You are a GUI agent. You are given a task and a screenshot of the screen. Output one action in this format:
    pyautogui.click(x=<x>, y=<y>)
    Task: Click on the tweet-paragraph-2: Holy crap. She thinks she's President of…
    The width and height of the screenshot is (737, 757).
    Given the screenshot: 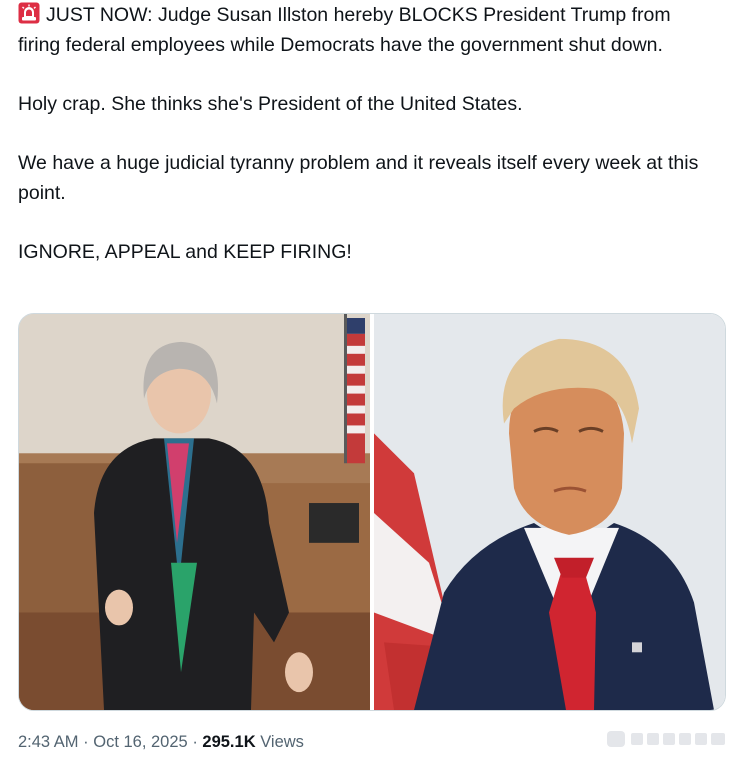 What is the action you would take?
    pyautogui.click(x=270, y=104)
    